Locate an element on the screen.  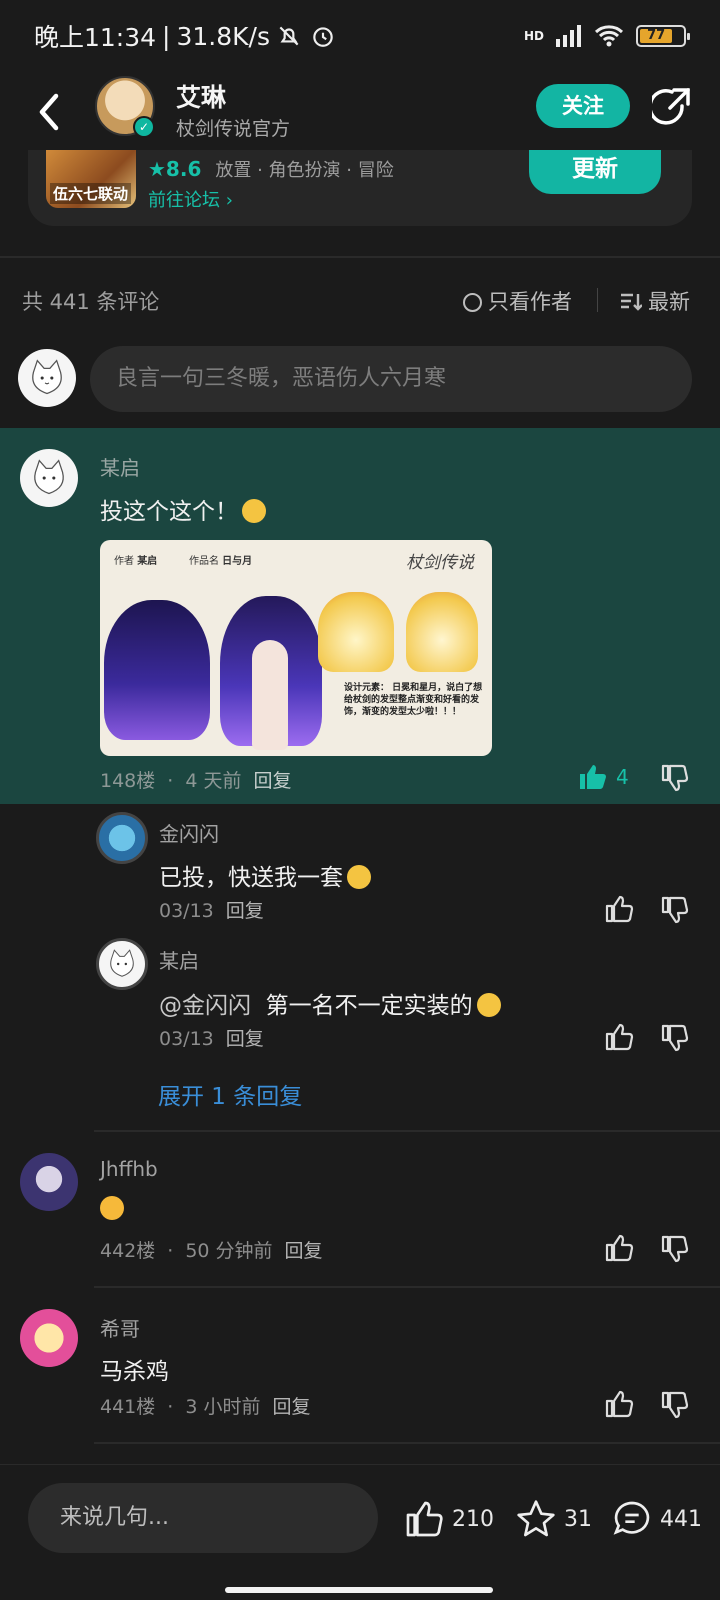
reply-text: @金闪闪 第一名不一定实装的 is located at coordinates (330, 1003).